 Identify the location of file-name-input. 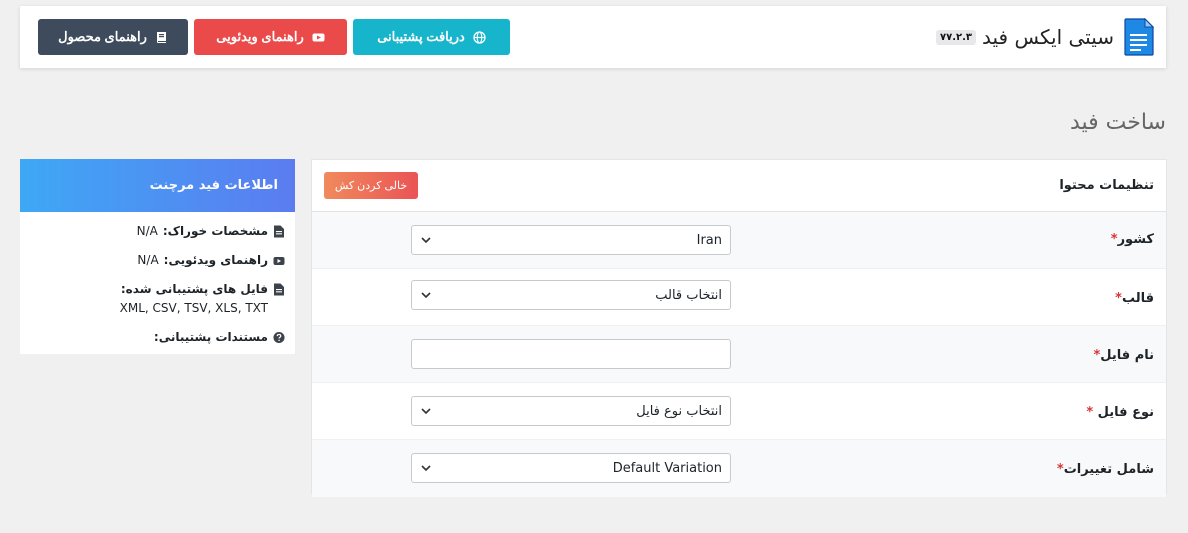
(571, 354).